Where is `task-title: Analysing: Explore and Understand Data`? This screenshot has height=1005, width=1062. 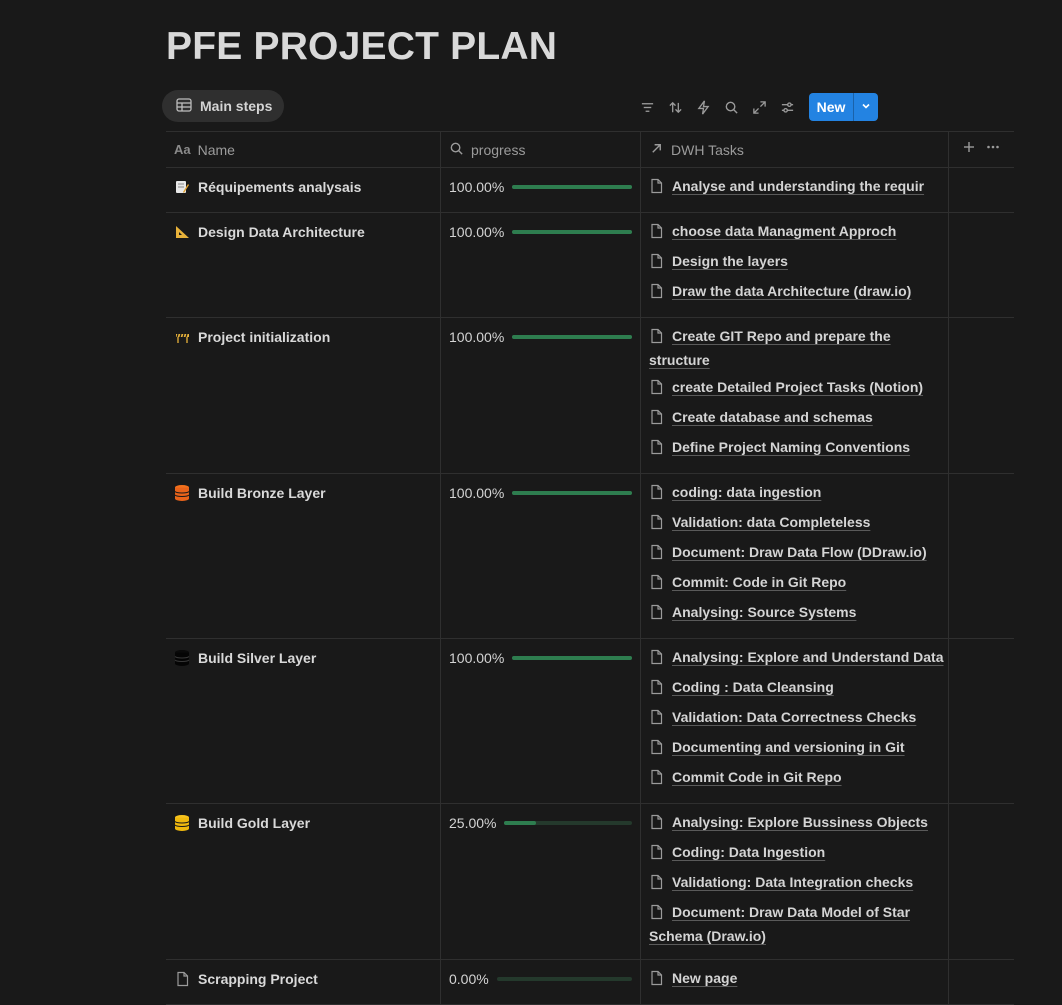 task-title: Analysing: Explore and Understand Data is located at coordinates (808, 657).